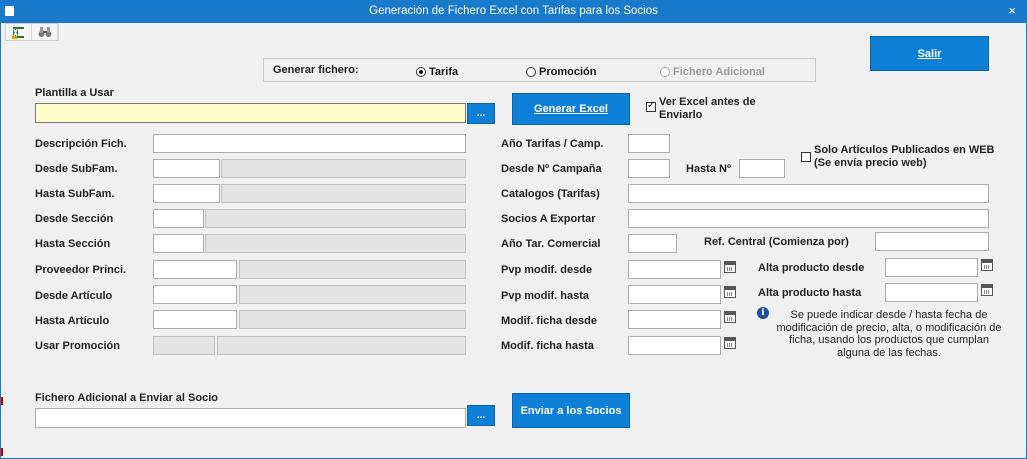 This screenshot has width=1027, height=459. Describe the element at coordinates (987, 290) in the screenshot. I see `alta-hasta-calendar-icon` at that location.